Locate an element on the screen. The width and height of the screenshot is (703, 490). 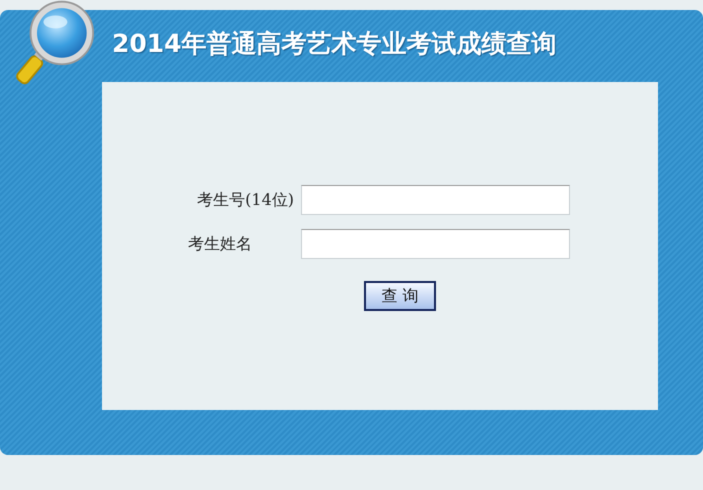
page-title: 2014年普通高考艺术专业考试成绩查询 is located at coordinates (334, 44).